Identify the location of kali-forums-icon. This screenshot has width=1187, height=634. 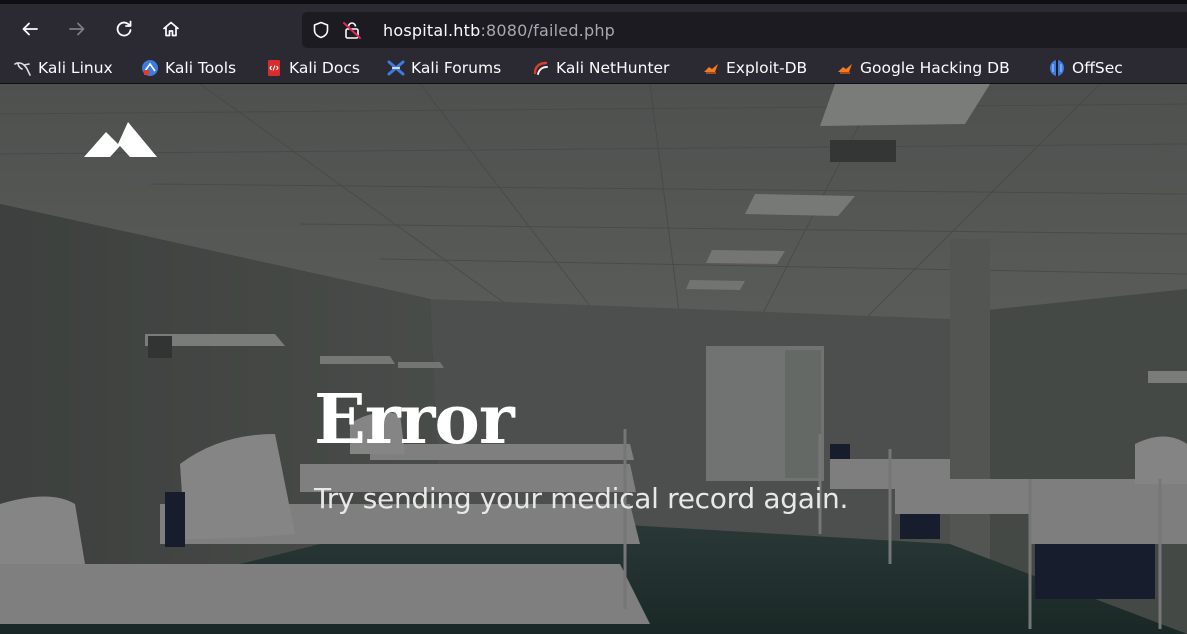
(396, 68).